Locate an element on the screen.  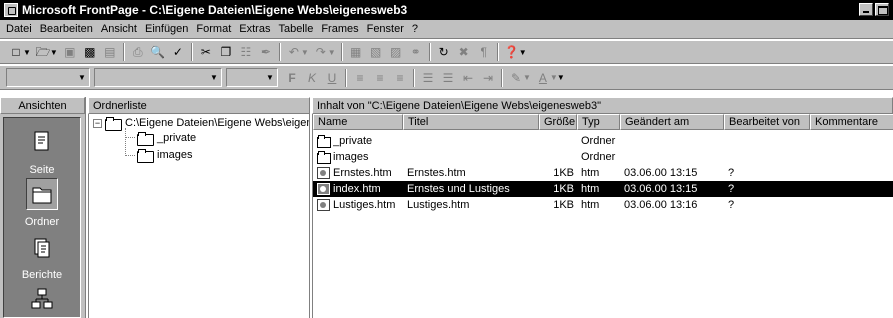
cell-name: index.htm is located at coordinates (357, 189).